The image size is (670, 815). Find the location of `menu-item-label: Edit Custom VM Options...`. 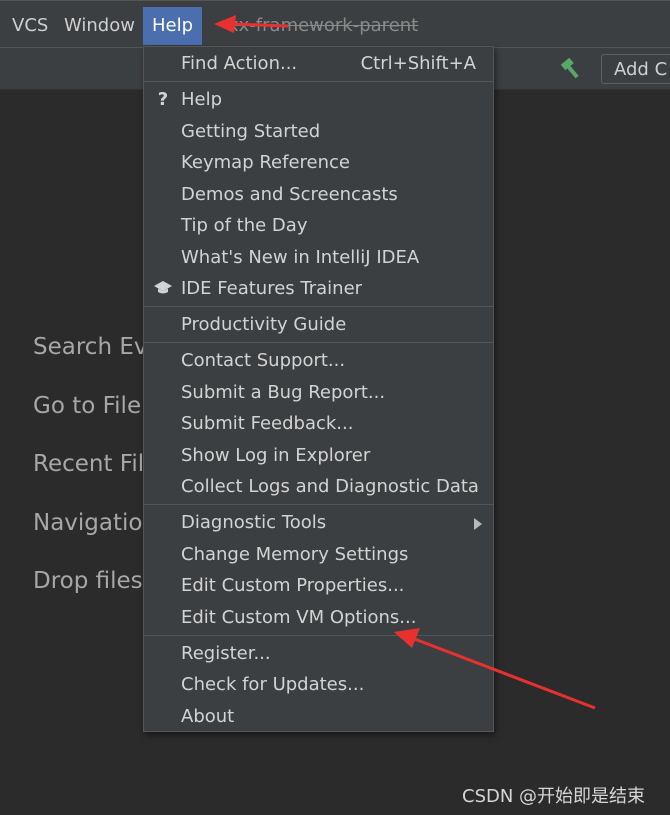

menu-item-label: Edit Custom VM Options... is located at coordinates (299, 617).